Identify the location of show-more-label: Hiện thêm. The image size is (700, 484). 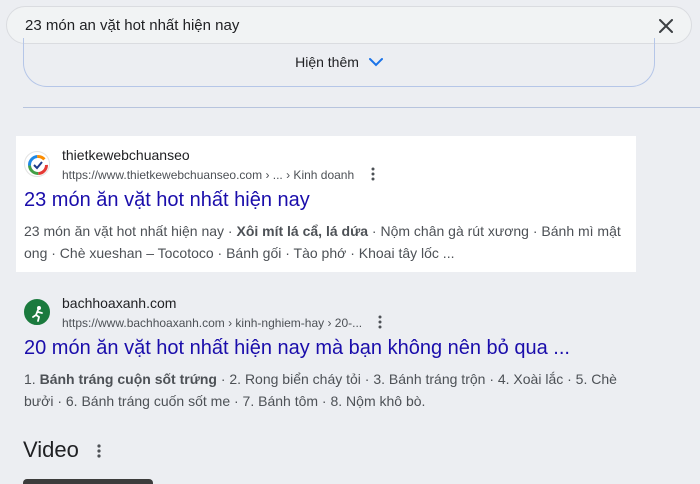
(327, 62).